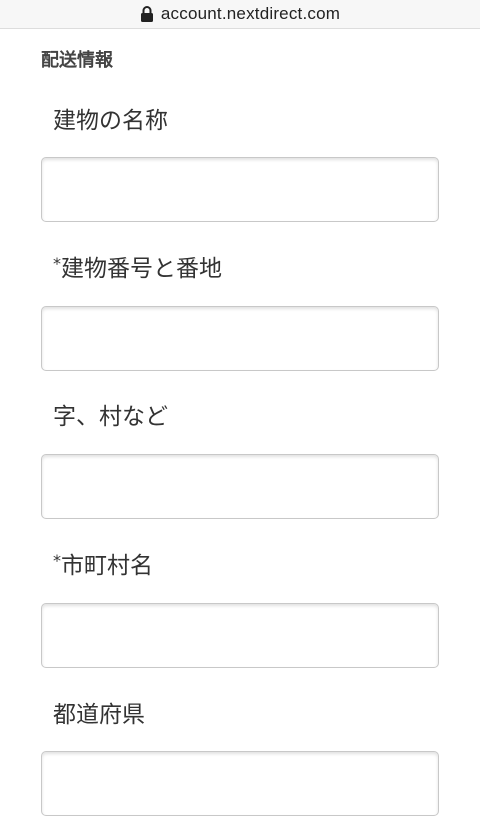  I want to click on area-label-text: 字、村など, so click(110, 417).